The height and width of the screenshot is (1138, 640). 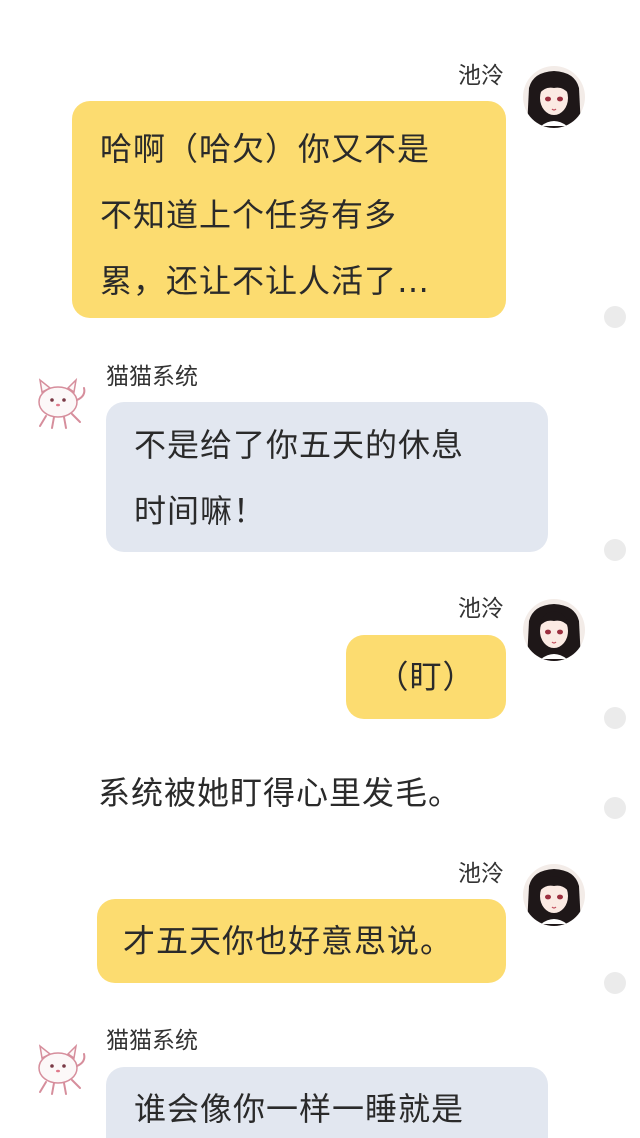 What do you see at coordinates (288, 941) in the screenshot?
I see `message-line: 才五天你也好意思说。` at bounding box center [288, 941].